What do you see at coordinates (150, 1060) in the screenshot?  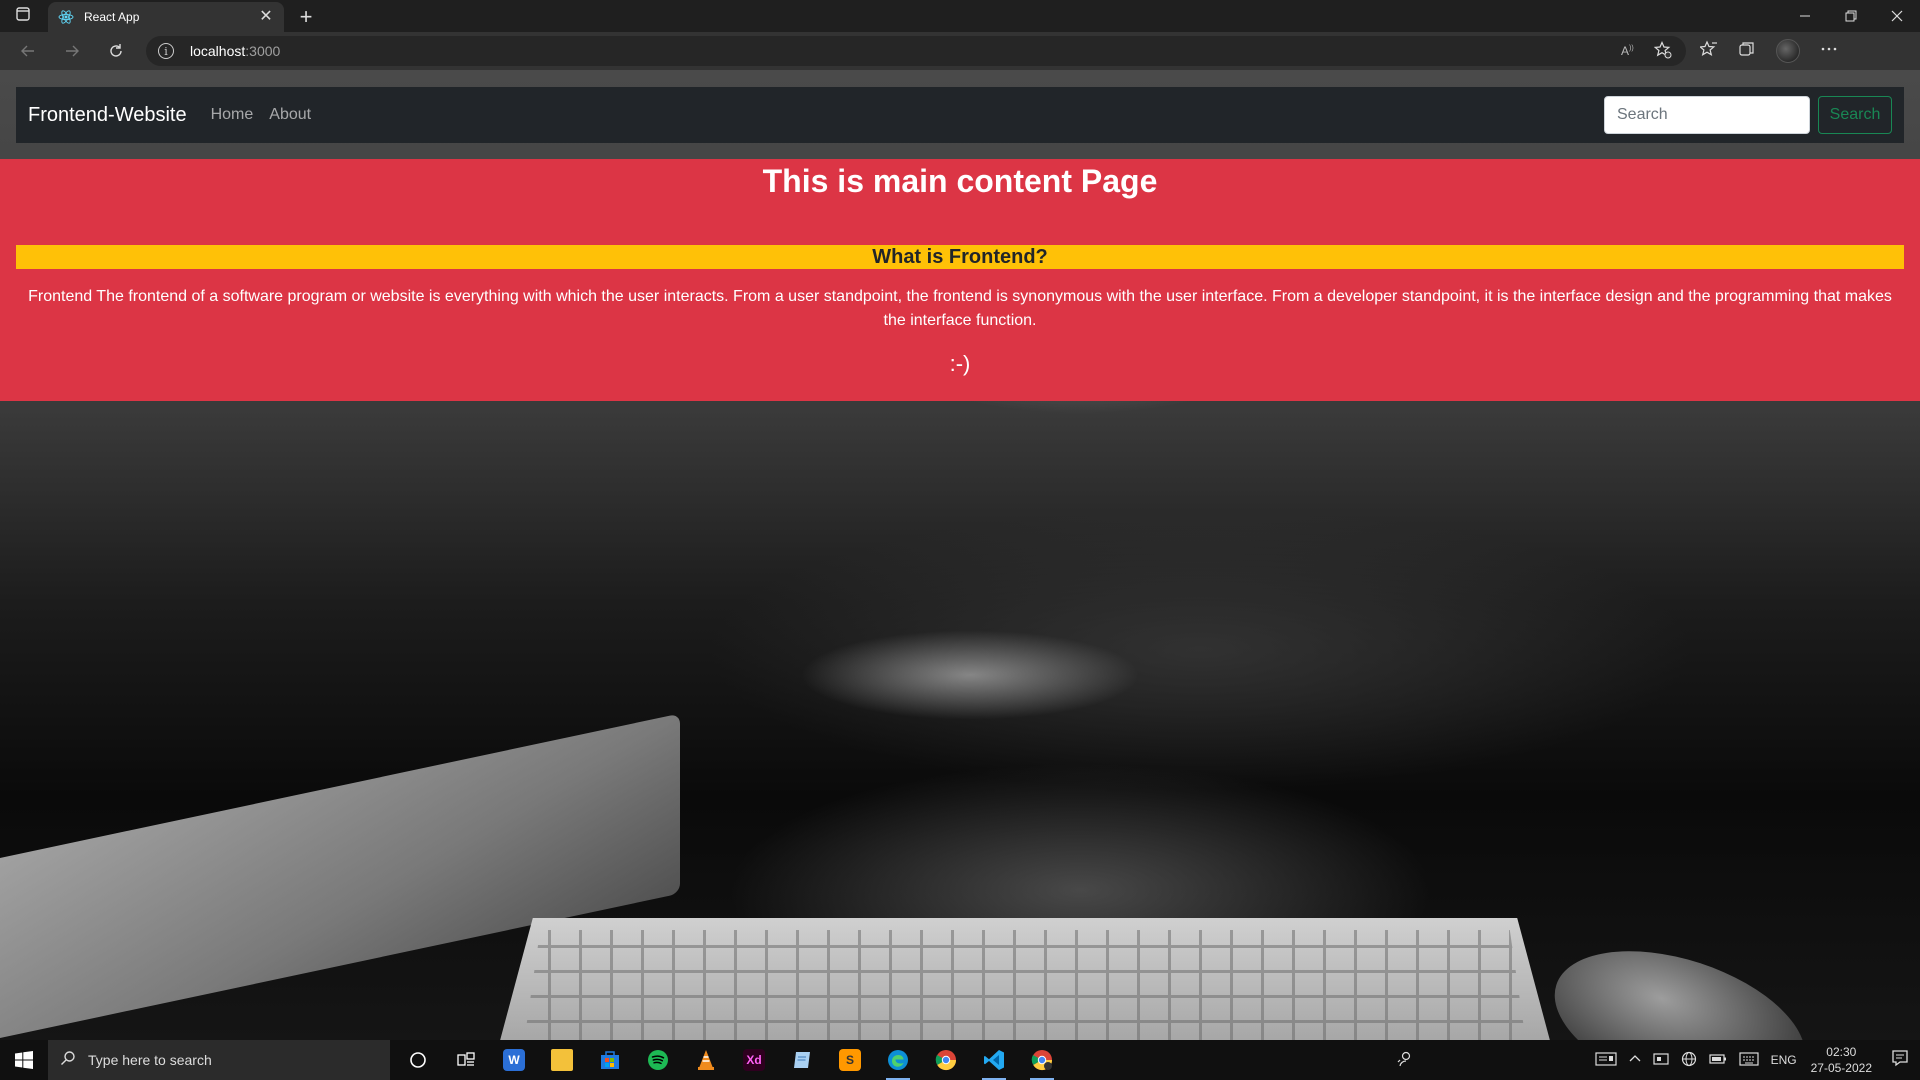 I see `taskbar-search-placeholder: Type here to search` at bounding box center [150, 1060].